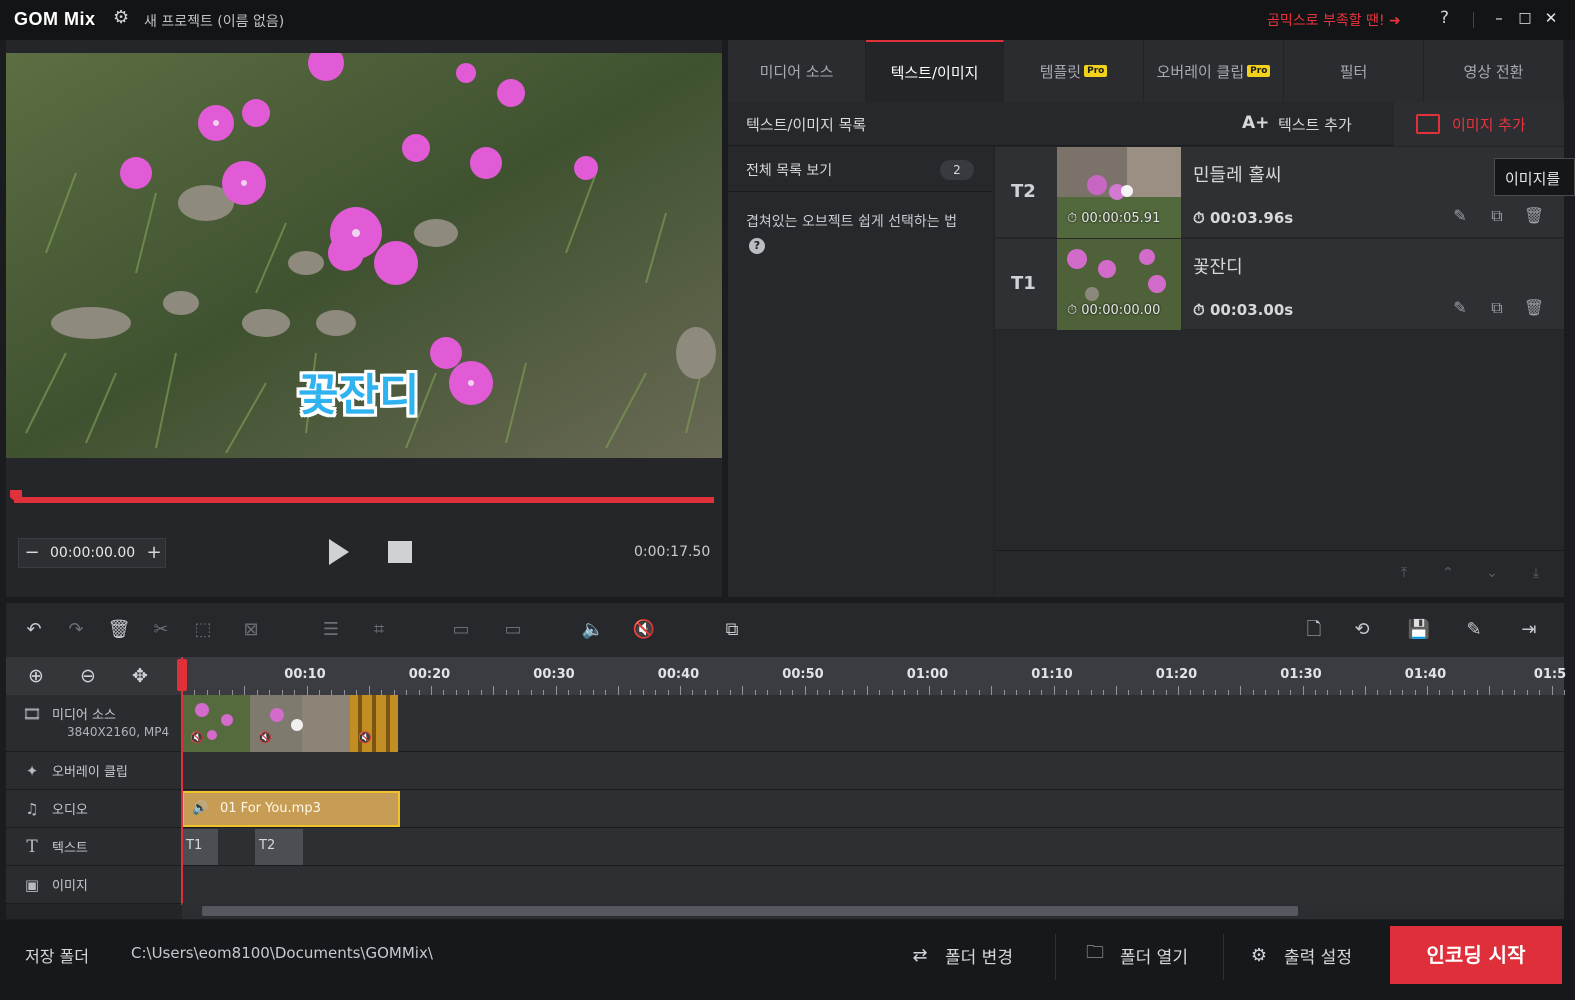 This screenshot has height=1000, width=1575. I want to click on timeline-scrollbar, so click(873, 911).